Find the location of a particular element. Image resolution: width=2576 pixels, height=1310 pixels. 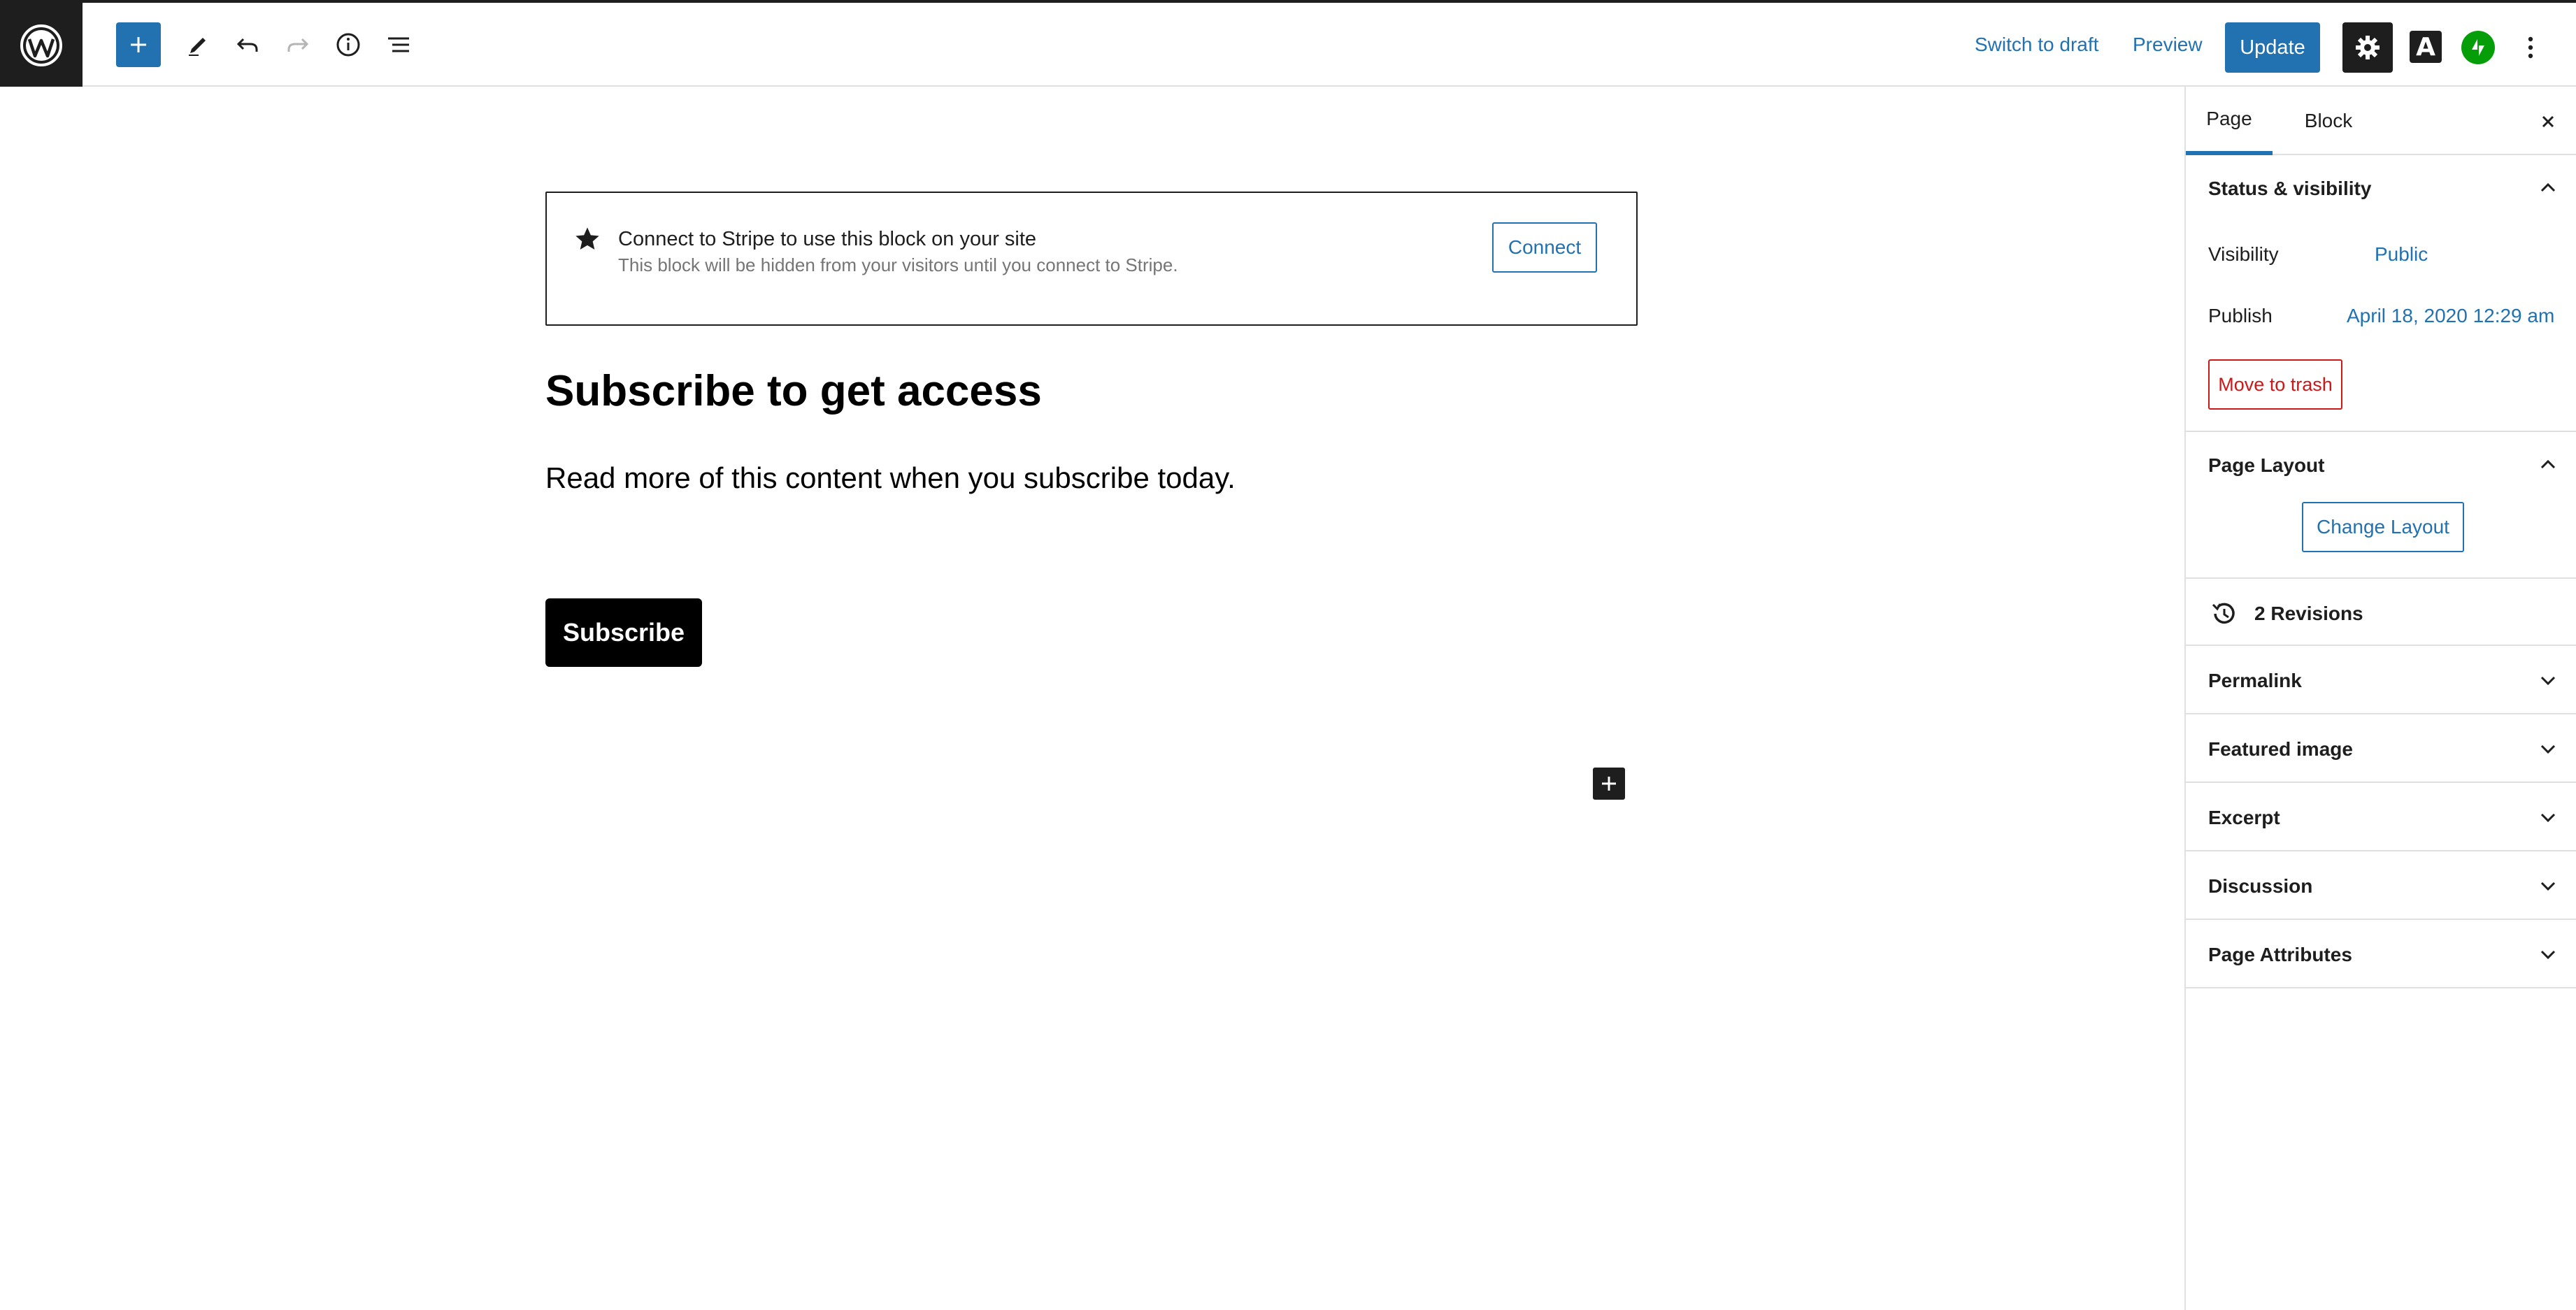

page-attributes-toggle: Page Attributes is located at coordinates (2280, 955).